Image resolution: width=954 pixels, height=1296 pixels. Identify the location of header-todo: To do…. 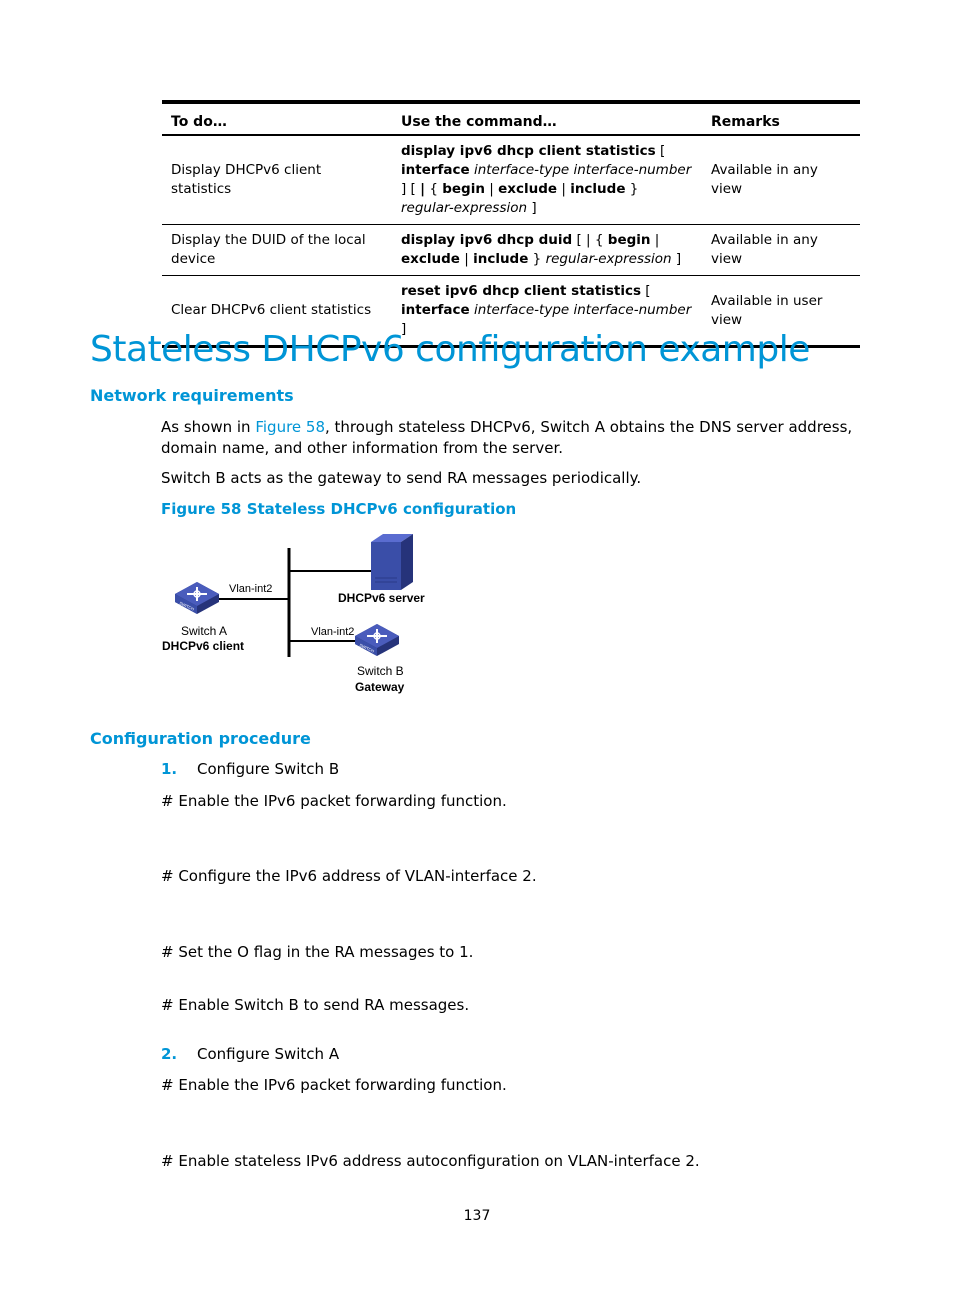
(277, 118).